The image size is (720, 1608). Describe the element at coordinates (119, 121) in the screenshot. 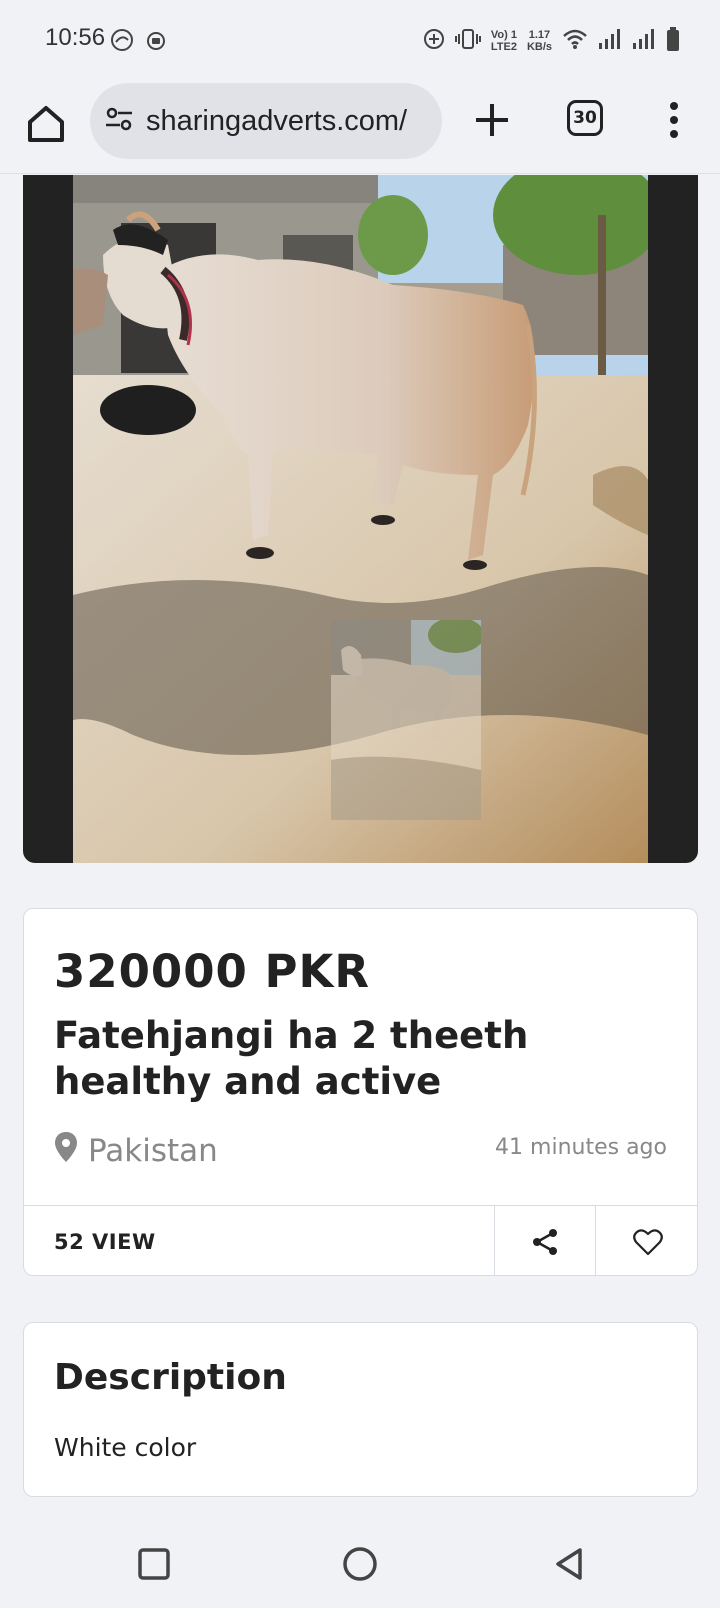

I see `site-settings-icon` at that location.